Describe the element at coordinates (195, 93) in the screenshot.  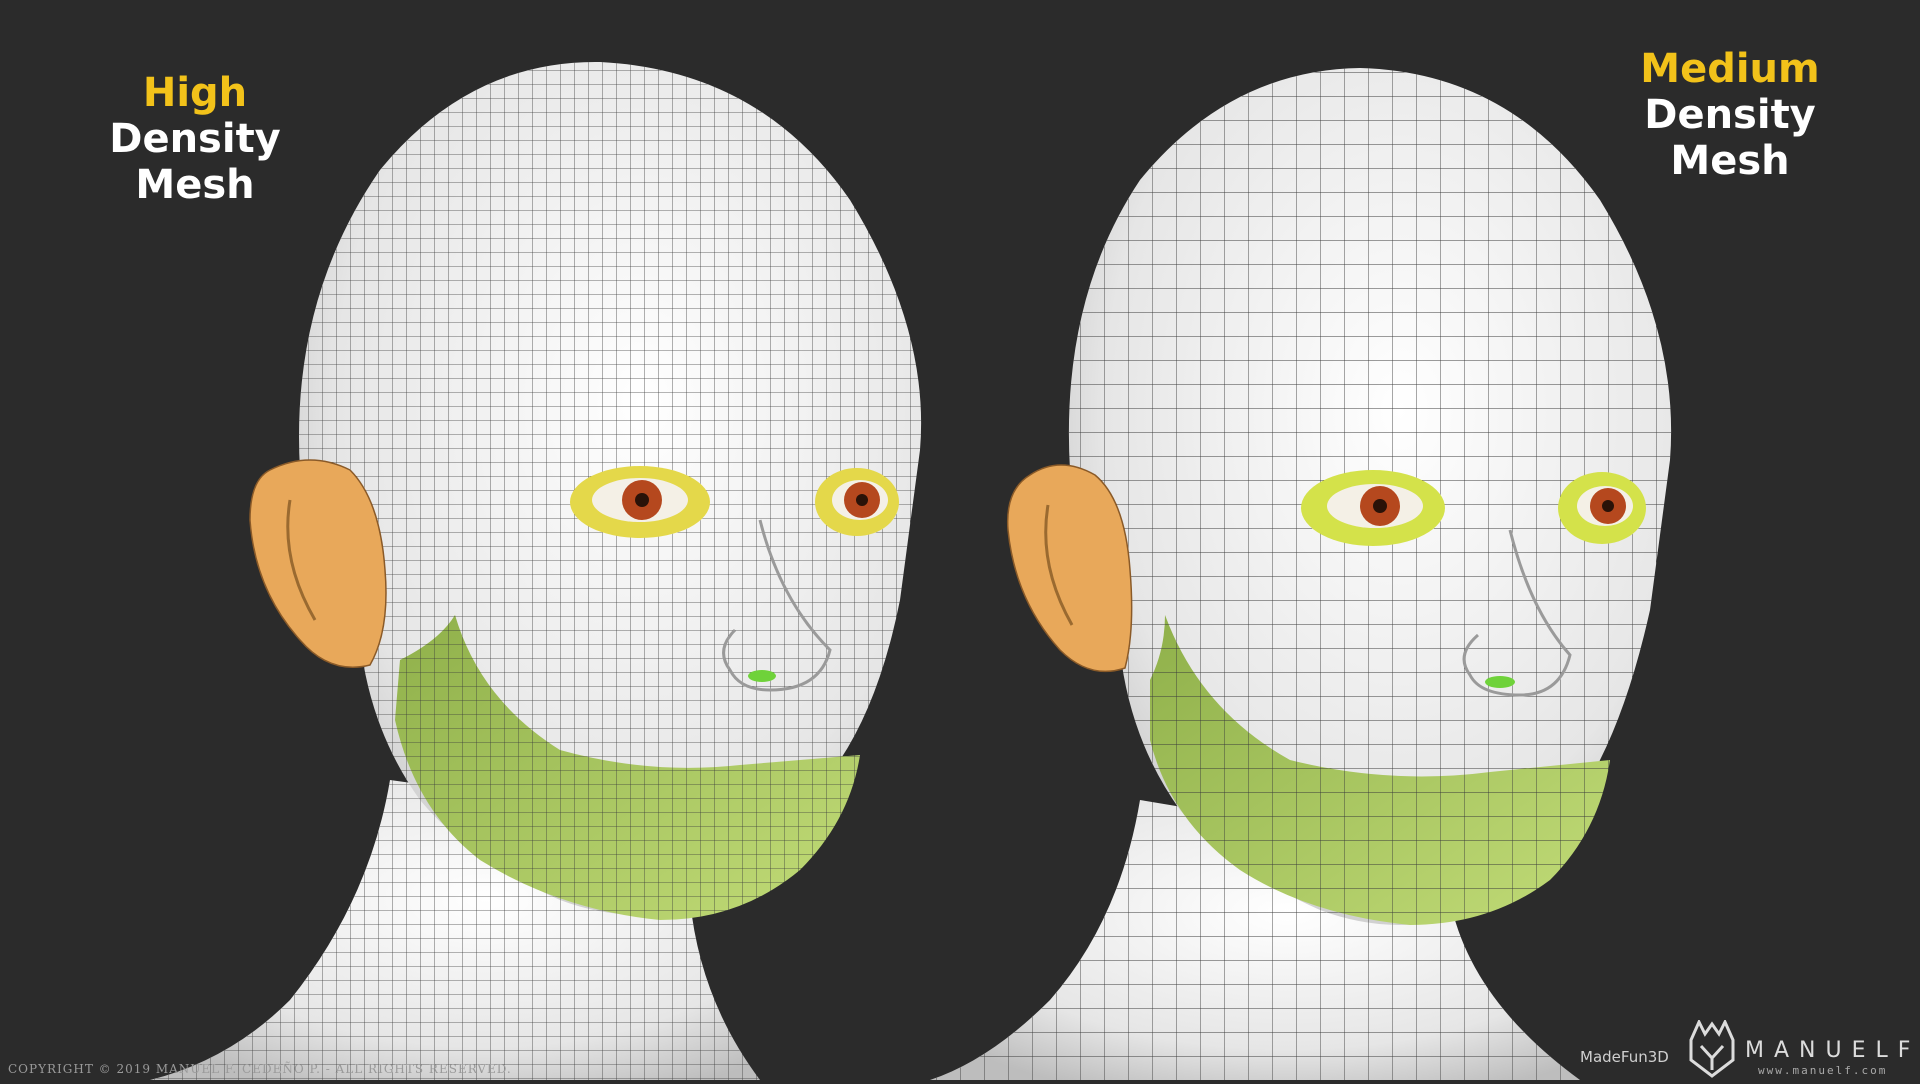
I see `high-density-label-accent: High` at that location.